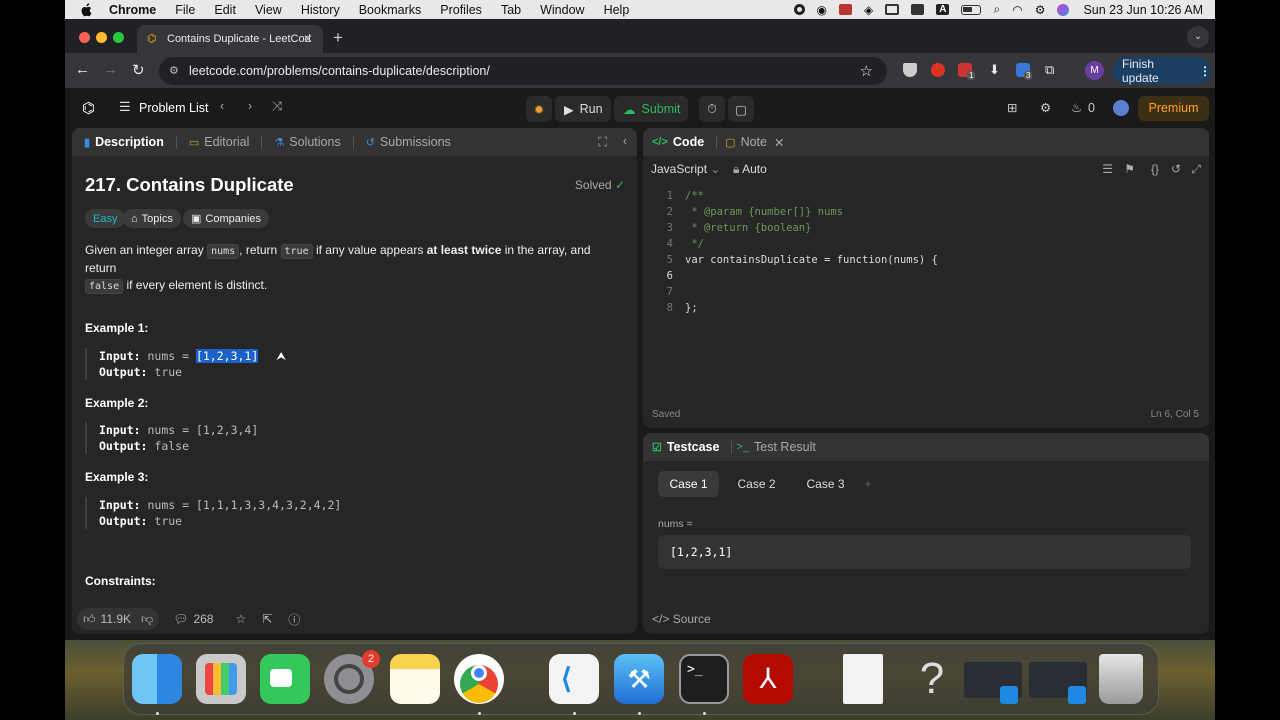 The width and height of the screenshot is (1280, 720). I want to click on forward-icon: →, so click(110, 69).